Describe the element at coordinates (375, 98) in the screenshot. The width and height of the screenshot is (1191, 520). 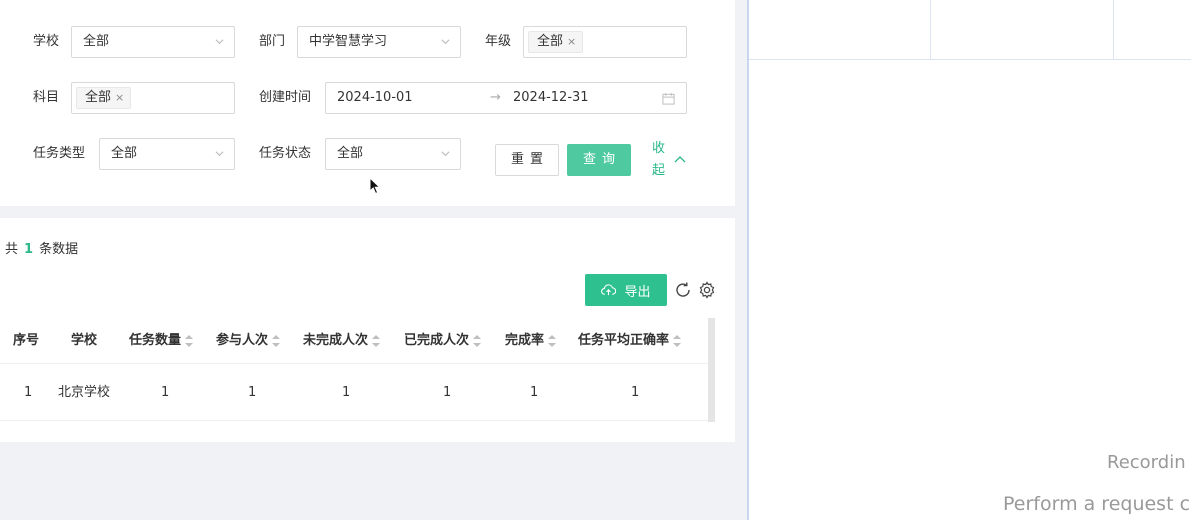
I see `start-date-input: 2024-10-01` at that location.